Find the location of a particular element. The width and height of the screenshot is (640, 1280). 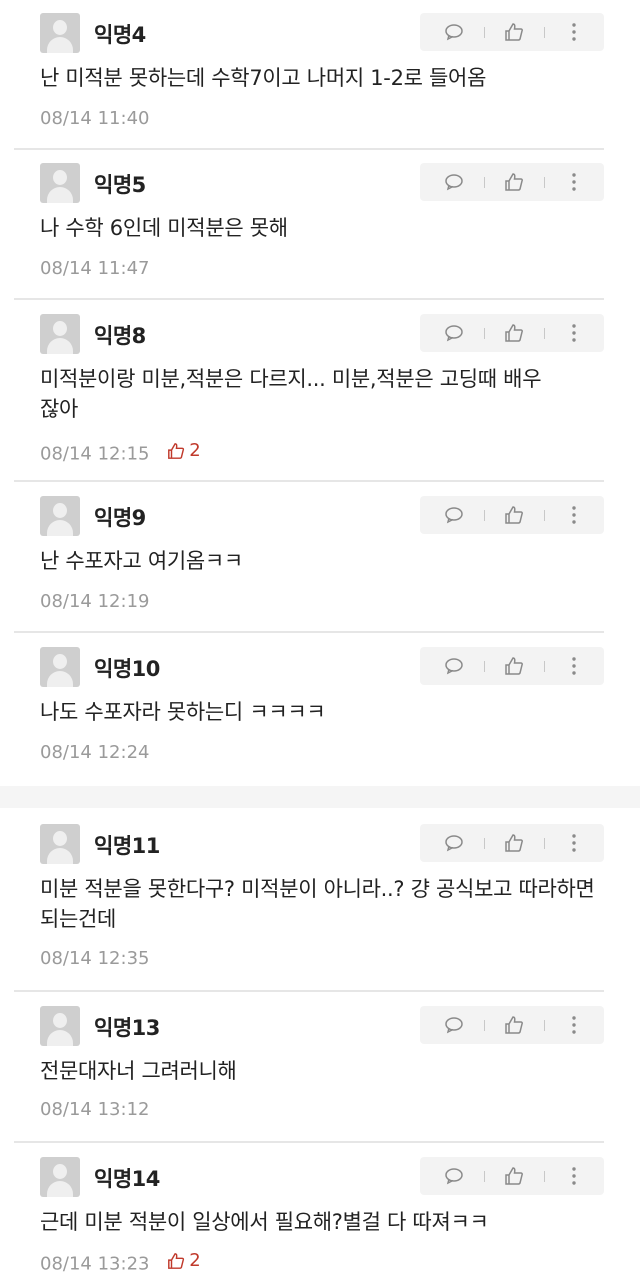

comment-time: 08/14 12:15 is located at coordinates (95, 454).